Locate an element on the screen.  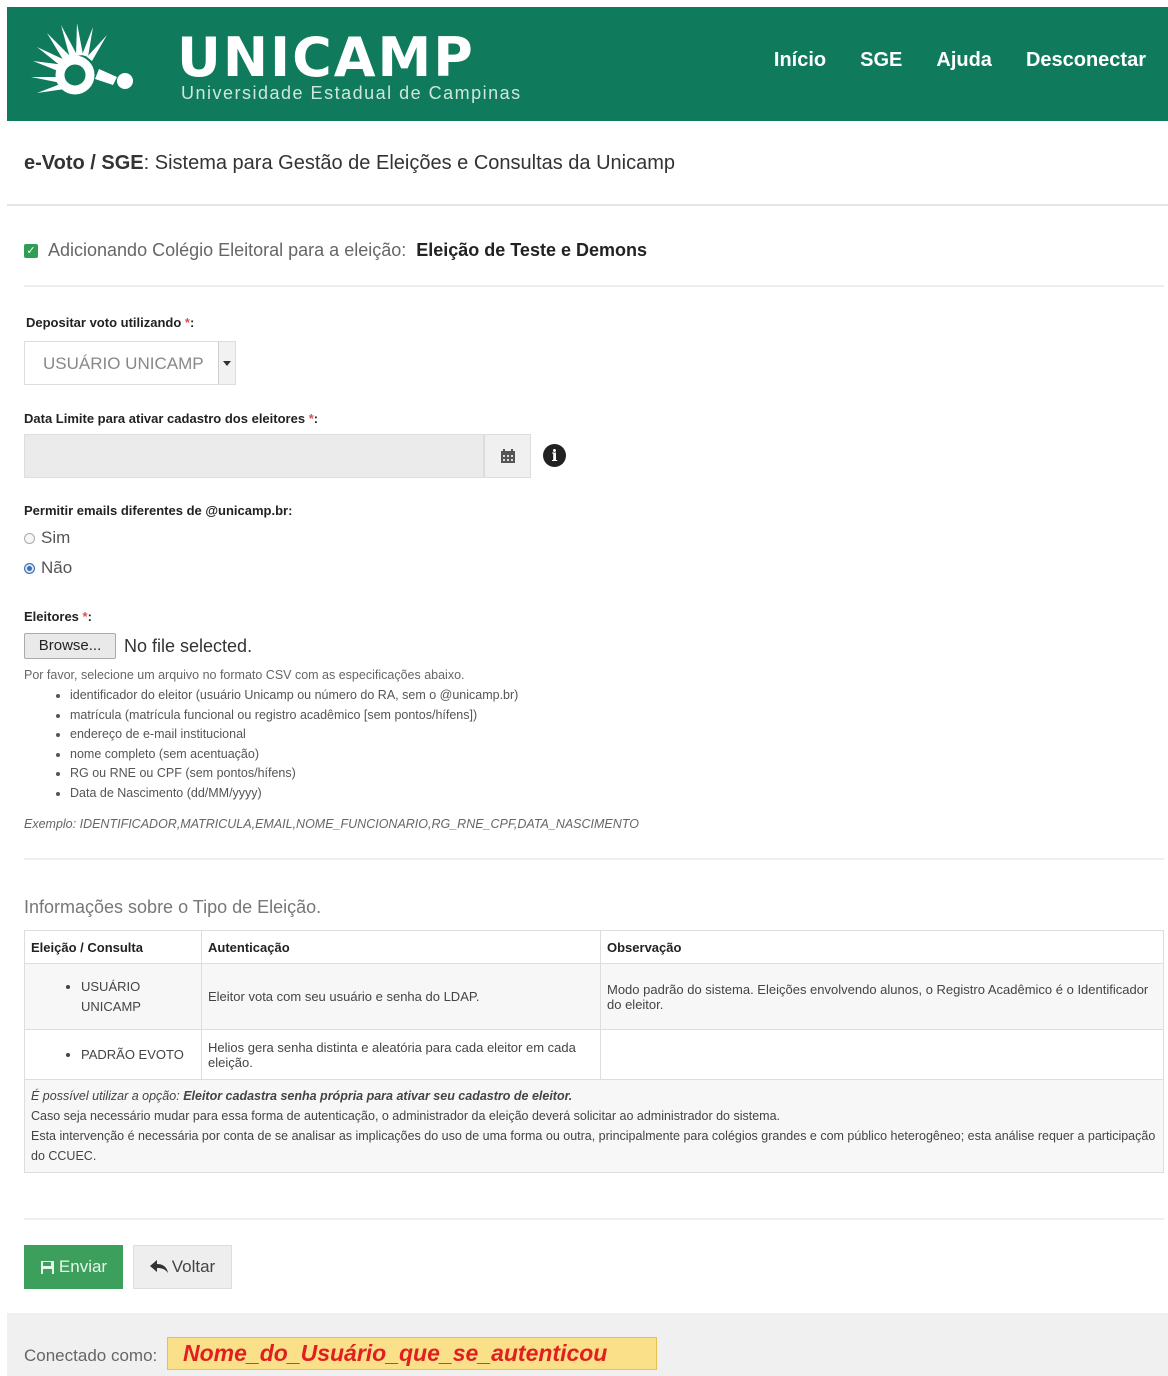
radio-sim-control is located at coordinates (29, 538).